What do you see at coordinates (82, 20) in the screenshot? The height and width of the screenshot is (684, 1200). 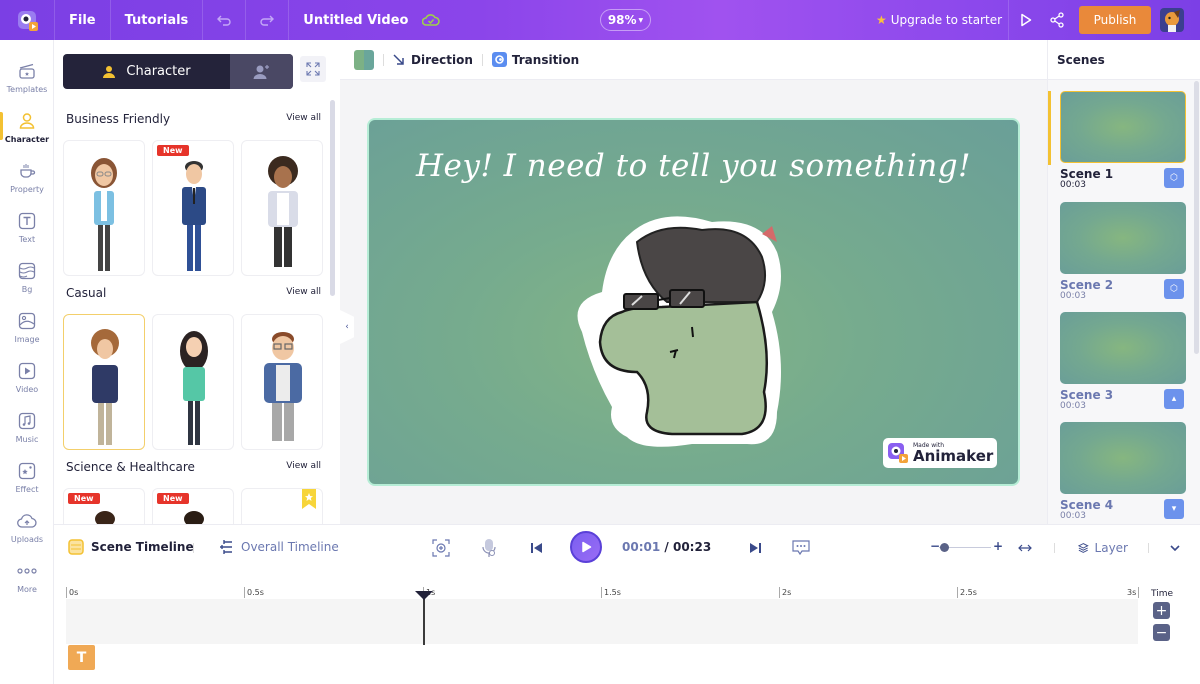 I see `file-menu: File` at bounding box center [82, 20].